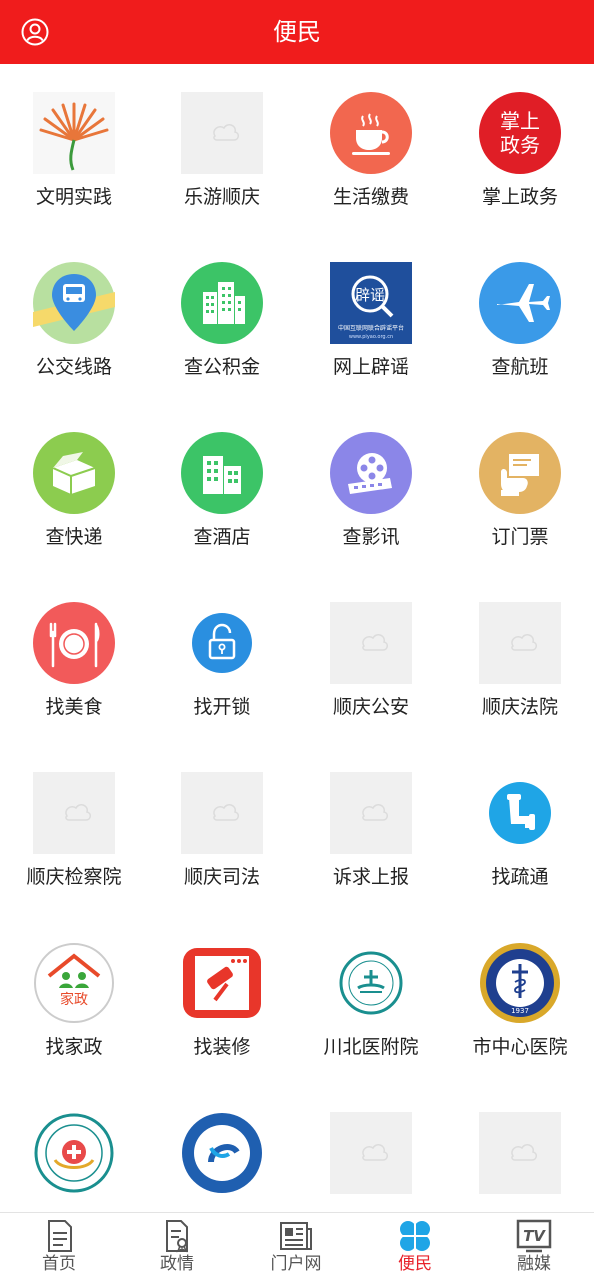 The width and height of the screenshot is (594, 1280). I want to click on coffee-cup-icon, so click(371, 133).